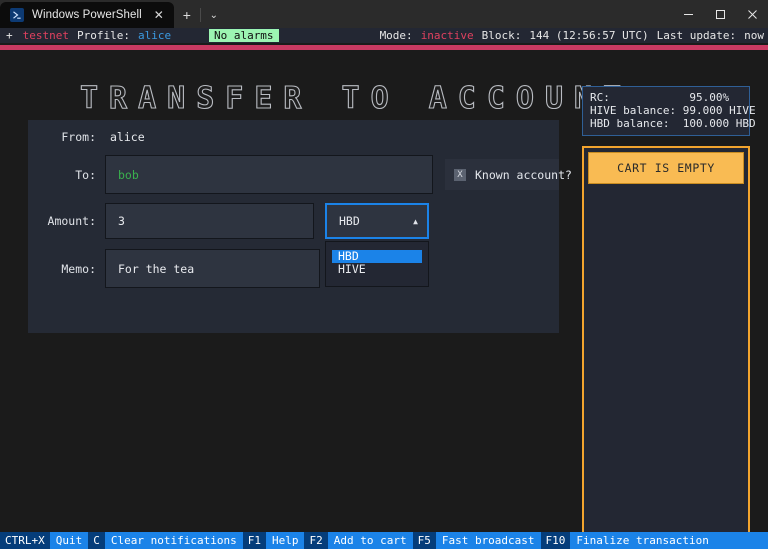  Describe the element at coordinates (460, 174) in the screenshot. I see `checkbox-checked-icon: X` at that location.